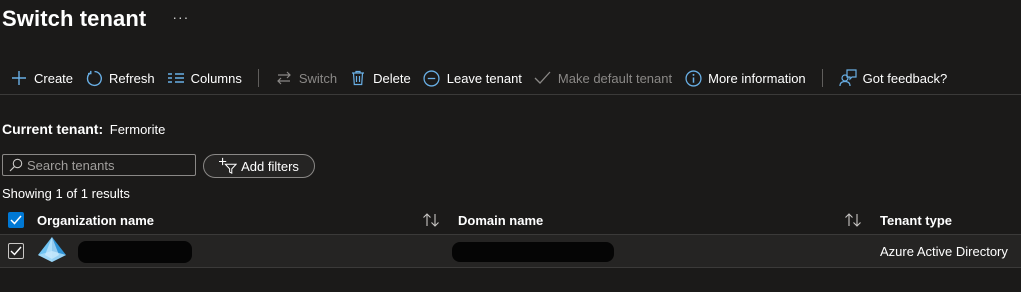 The width and height of the screenshot is (1021, 292). Describe the element at coordinates (176, 78) in the screenshot. I see `columns-icon` at that location.